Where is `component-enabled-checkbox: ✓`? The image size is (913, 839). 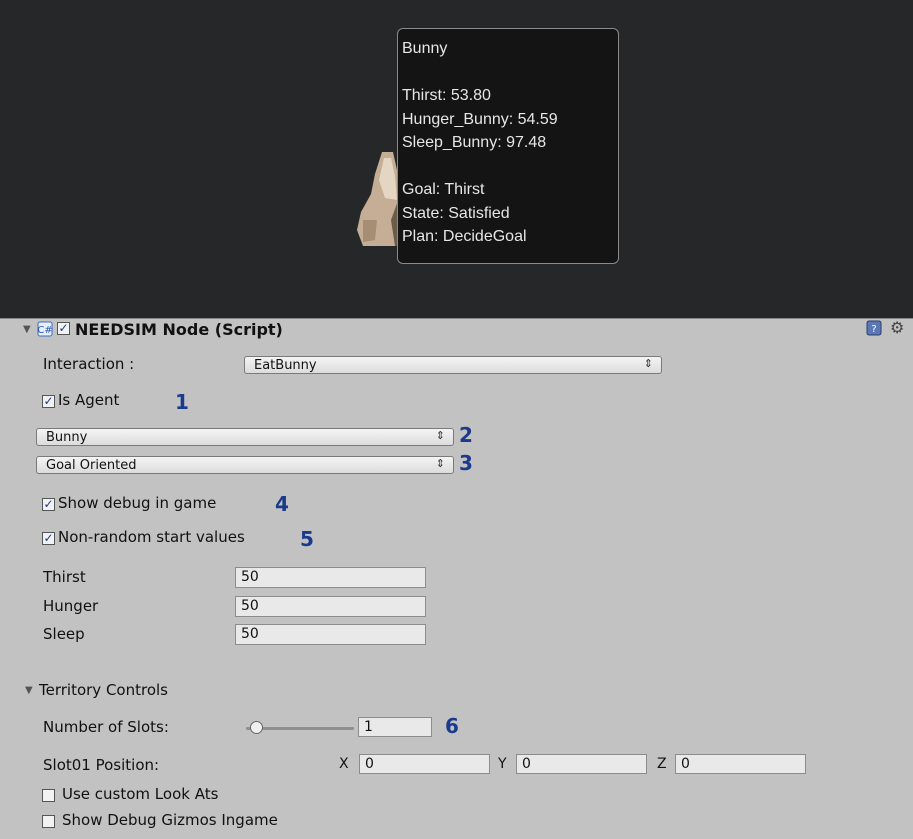
component-enabled-checkbox: ✓ is located at coordinates (63, 328).